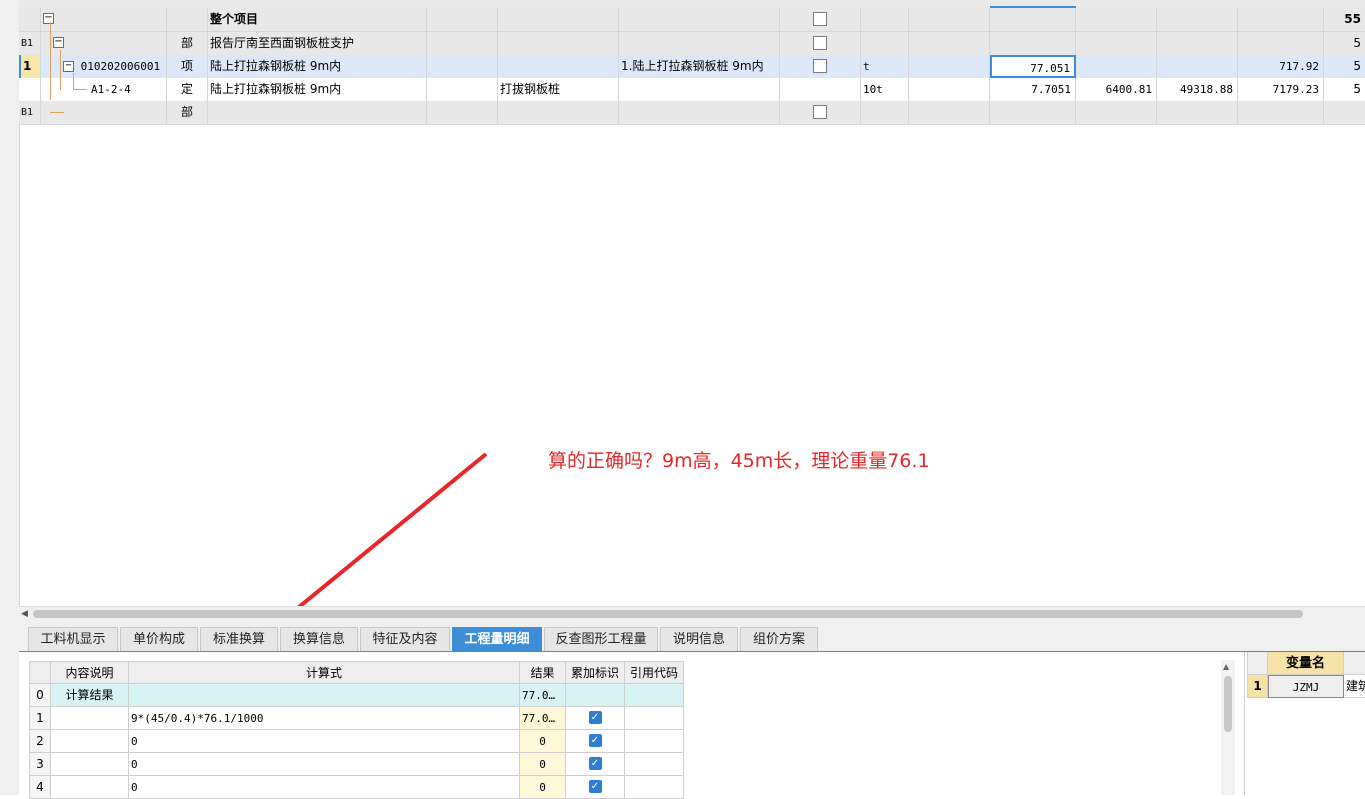  What do you see at coordinates (654, 672) in the screenshot?
I see `ref-code-header: 引用代码` at bounding box center [654, 672].